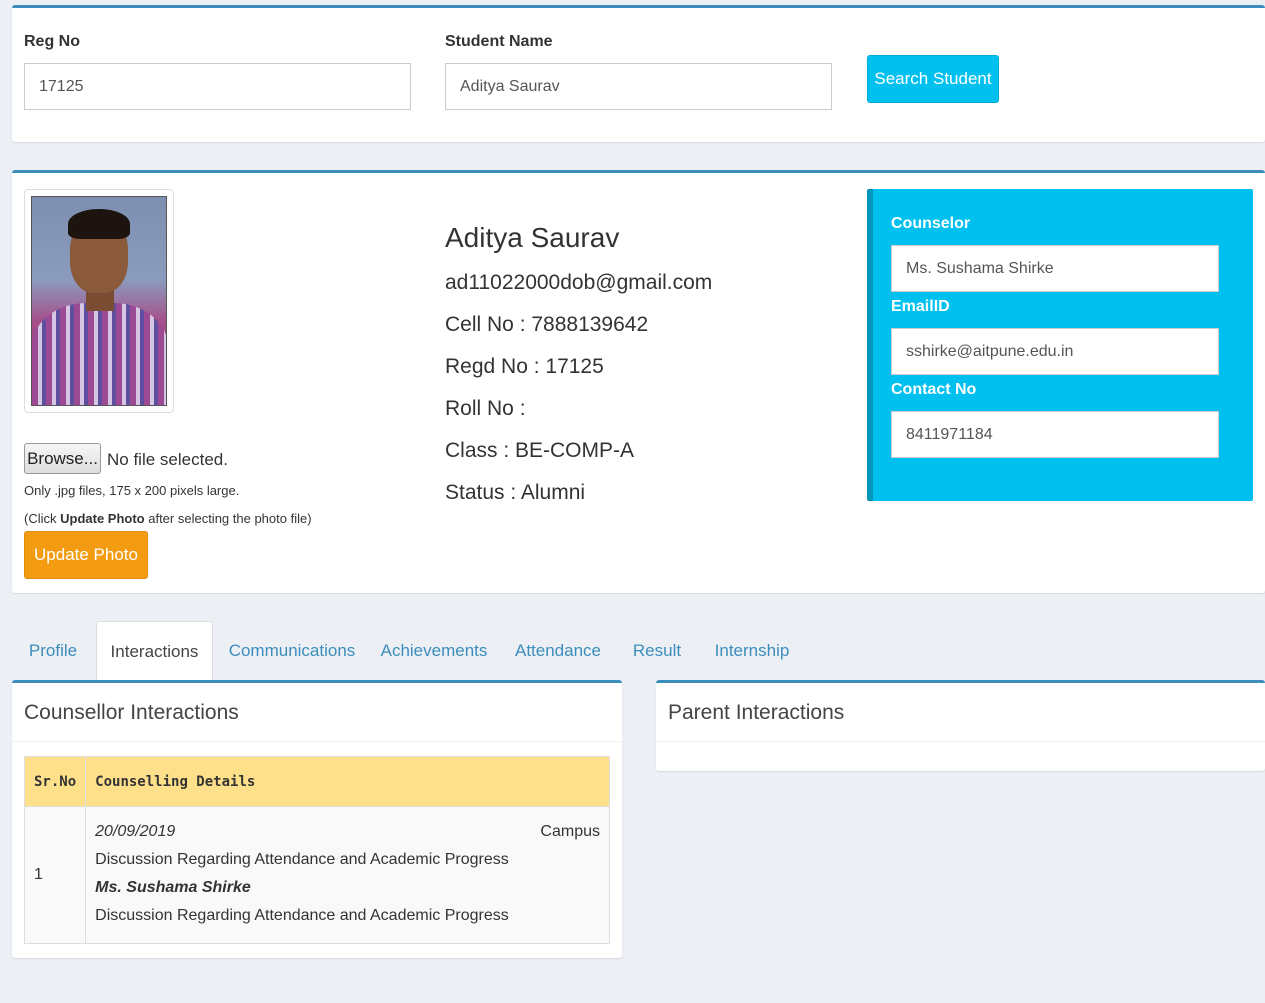  Describe the element at coordinates (173, 887) in the screenshot. I see `interaction-counsellor: Ms. Sushama Shirke` at that location.